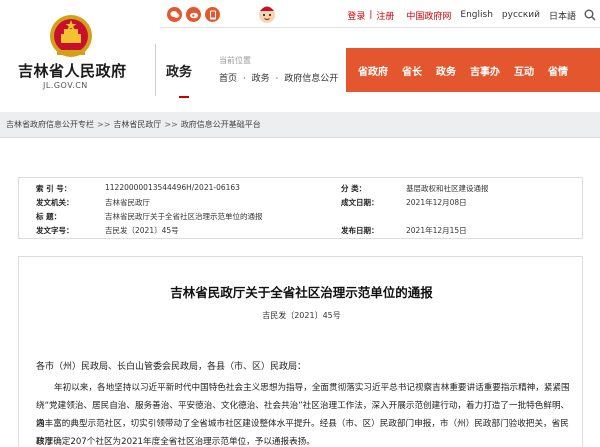 The width and height of the screenshot is (600, 447). What do you see at coordinates (300, 125) in the screenshot?
I see `breadcrumb-bar: 吉林省政府信息公开专栏 >> 吉林省民政厅 >> 政府信息公开基础平台` at bounding box center [300, 125].